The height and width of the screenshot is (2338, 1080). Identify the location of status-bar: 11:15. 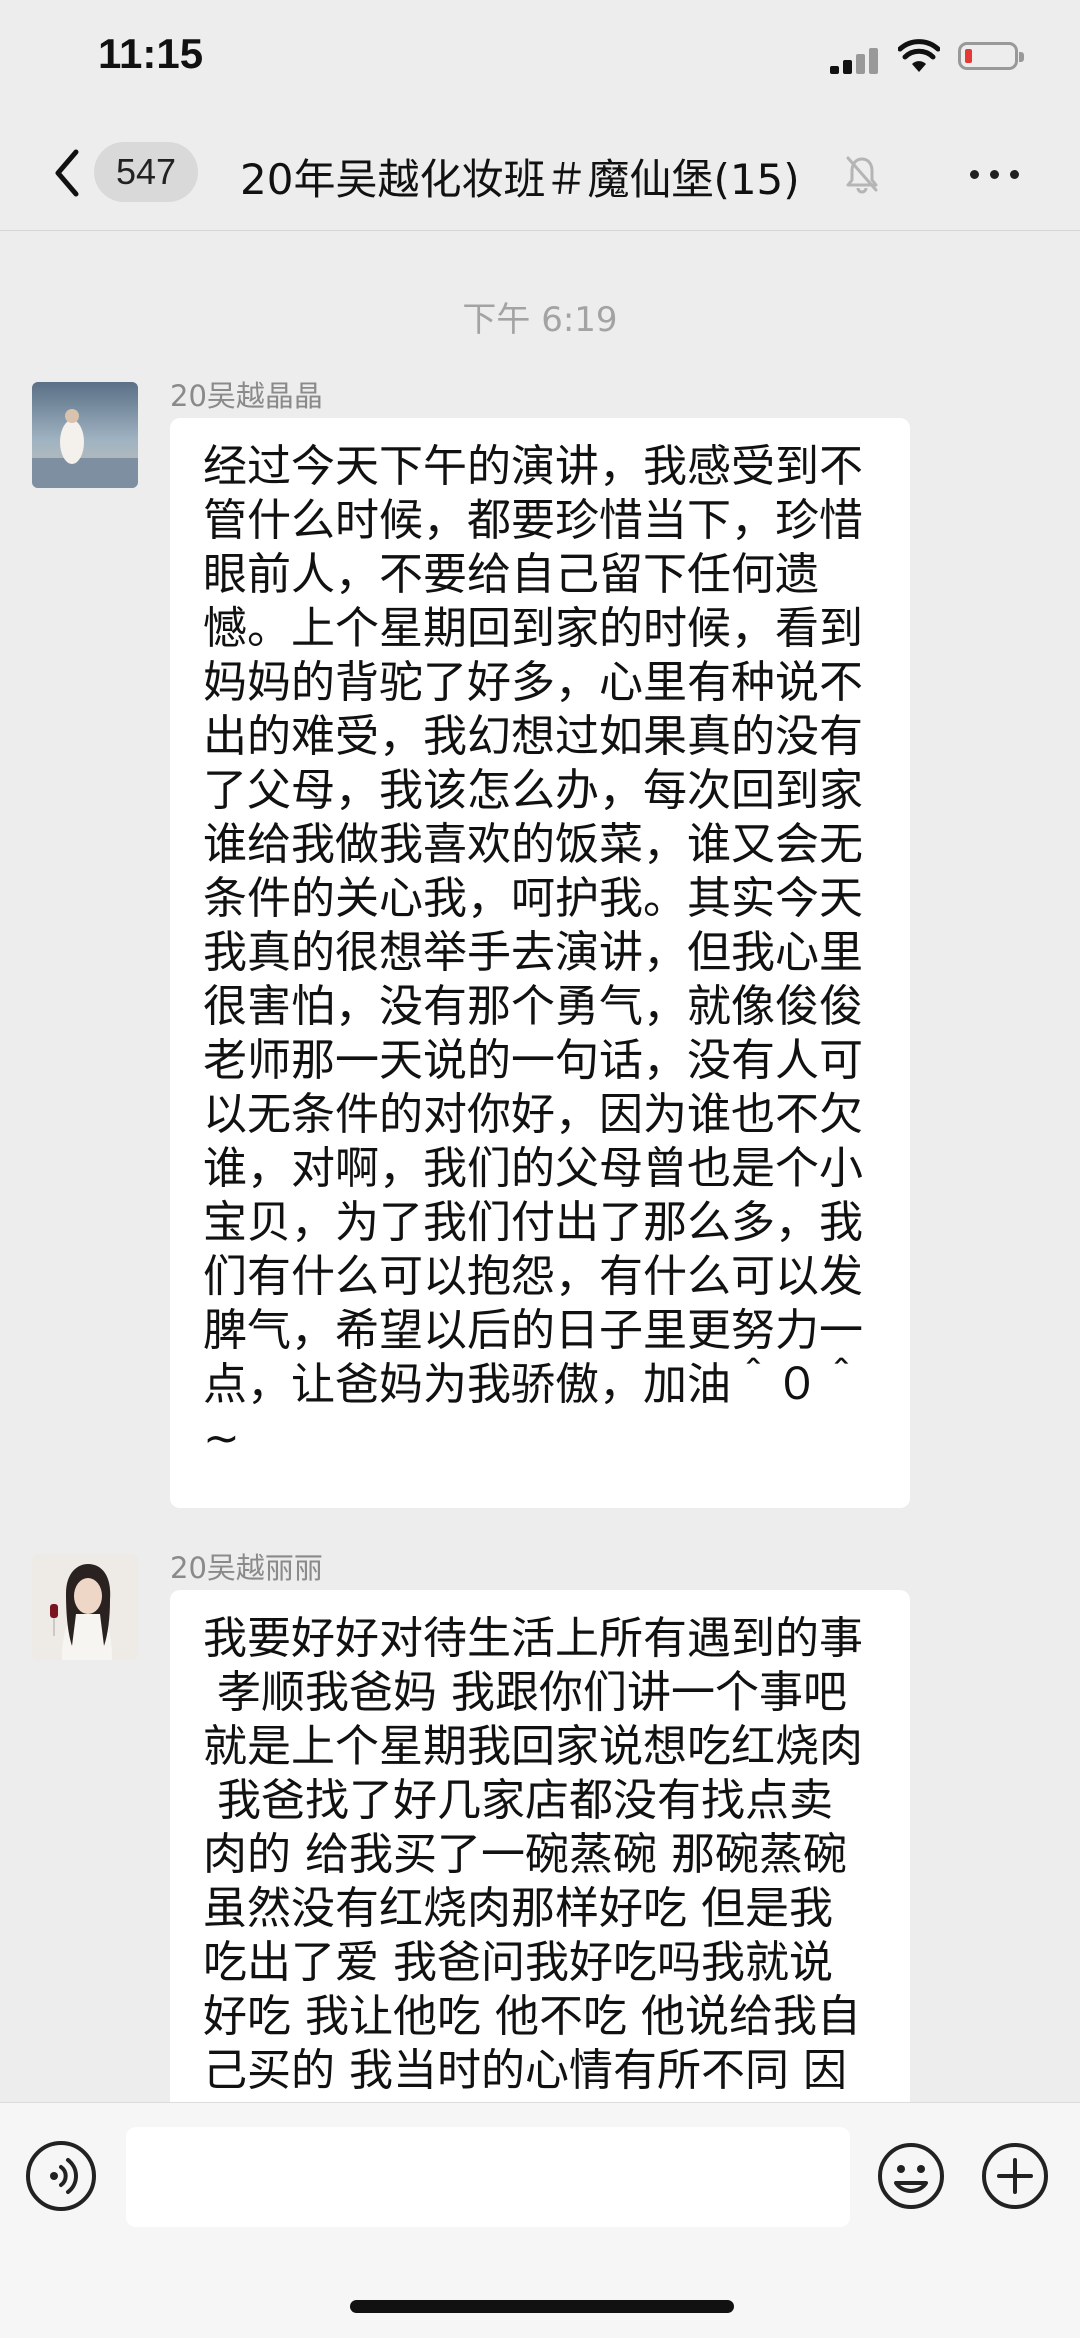
(540, 60).